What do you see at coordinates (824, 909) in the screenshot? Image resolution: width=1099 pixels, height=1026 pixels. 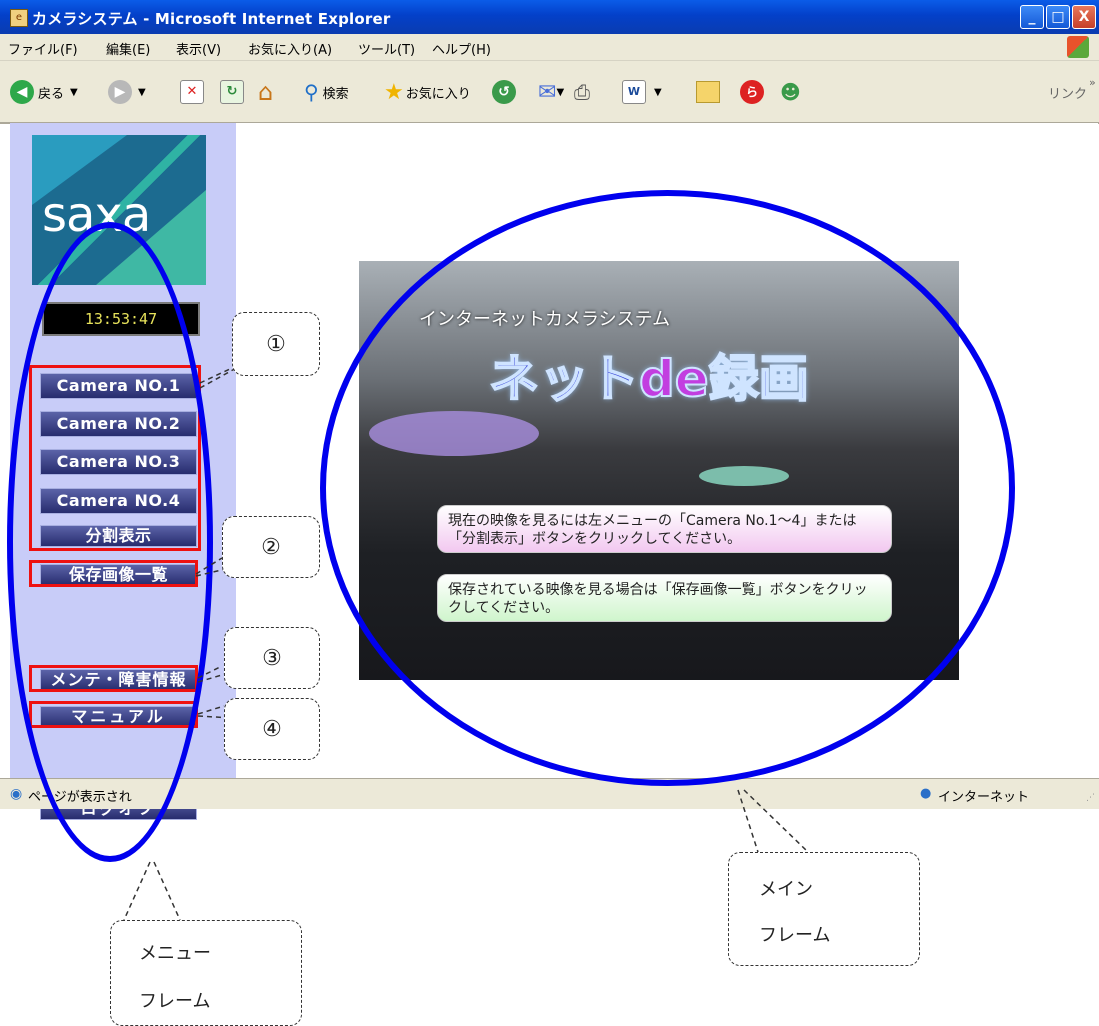 I see `main-frame-callout: メイン フレーム` at bounding box center [824, 909].